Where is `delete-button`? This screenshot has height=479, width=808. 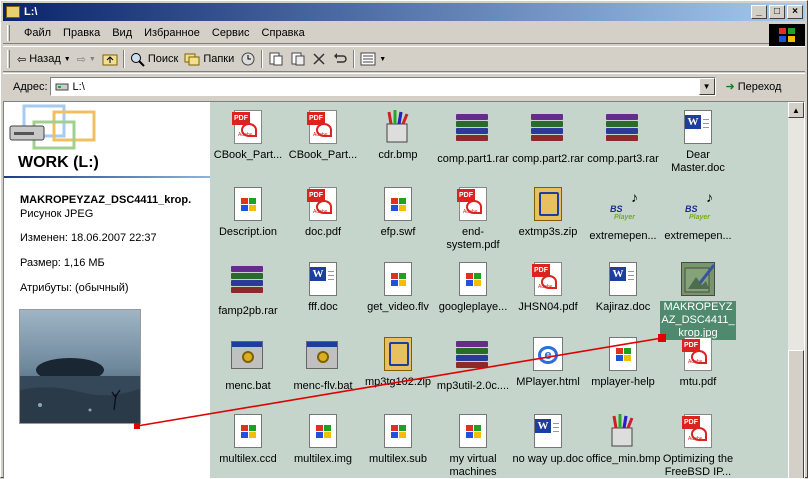 delete-button is located at coordinates (319, 59).